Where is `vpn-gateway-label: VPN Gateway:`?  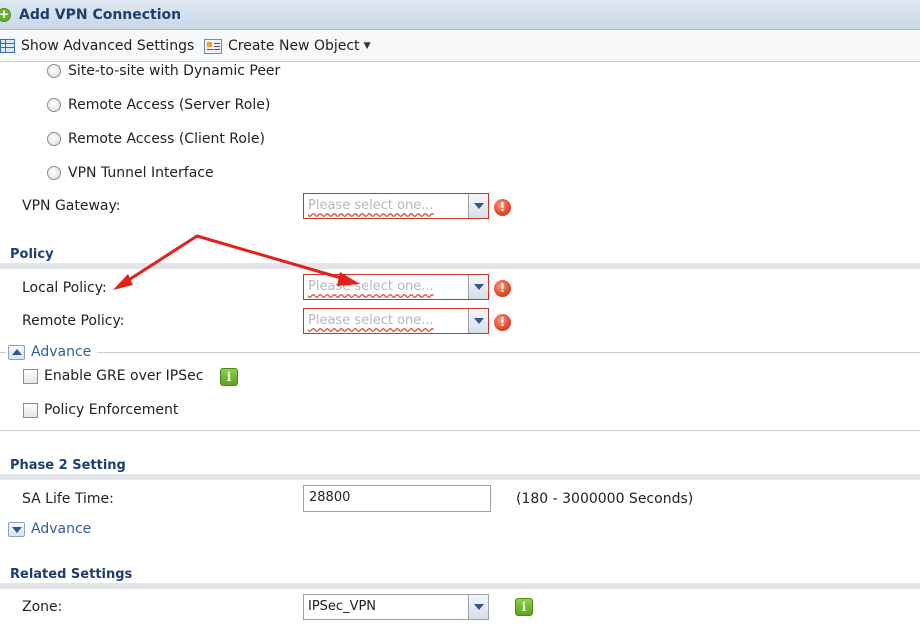 vpn-gateway-label: VPN Gateway: is located at coordinates (71, 206).